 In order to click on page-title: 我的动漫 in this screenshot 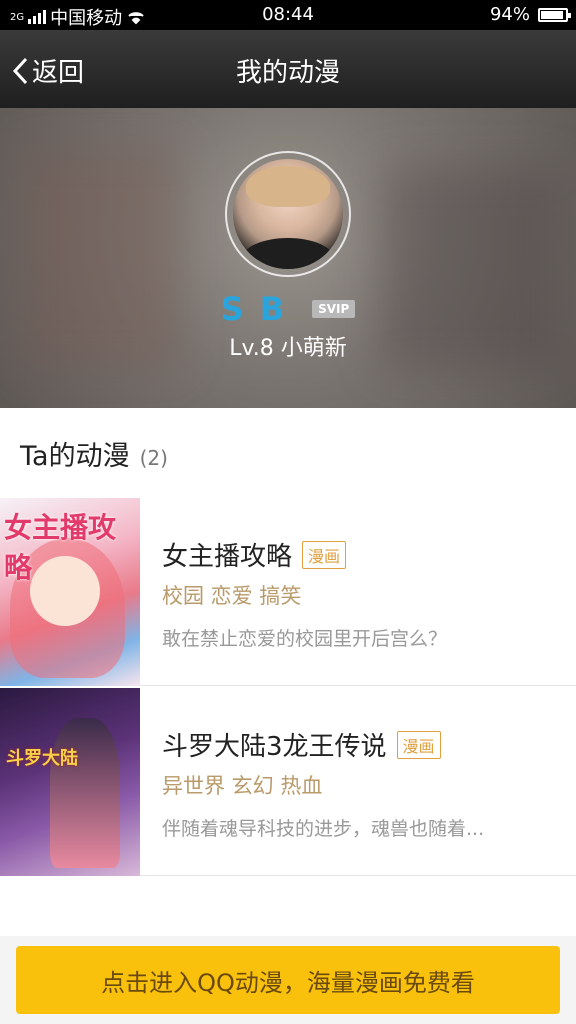, I will do `click(287, 73)`.